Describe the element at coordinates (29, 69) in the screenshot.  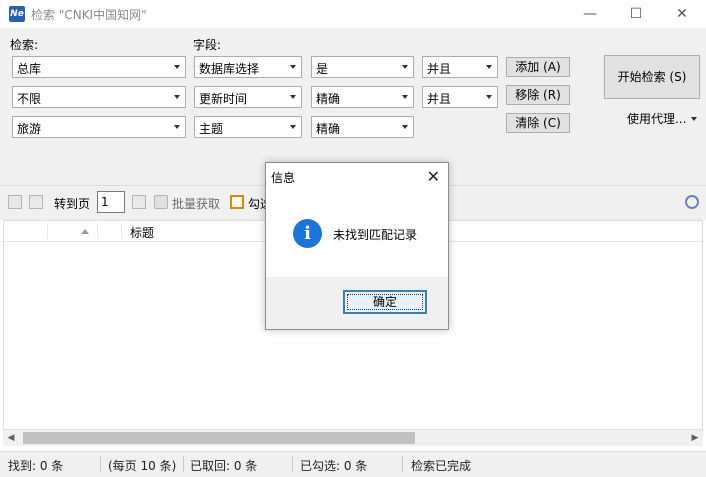
I see `scope-select-1-value: 总库` at that location.